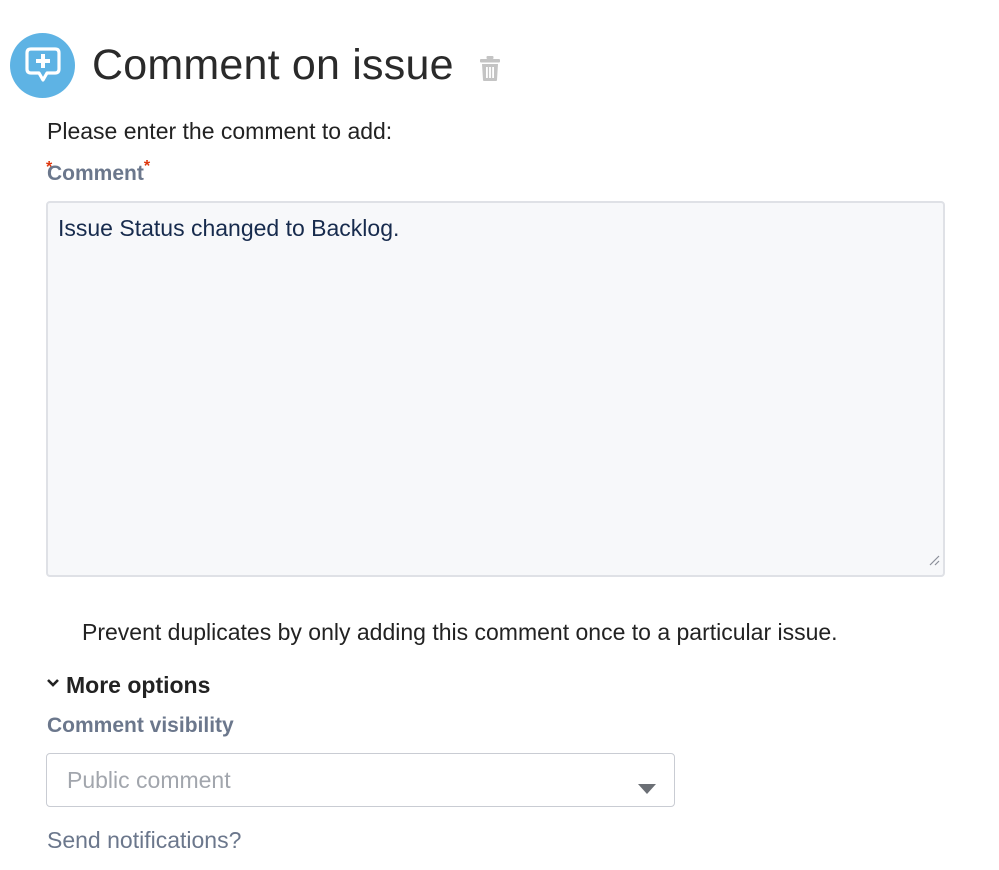  Describe the element at coordinates (647, 787) in the screenshot. I see `dropdown-caret-icon` at that location.